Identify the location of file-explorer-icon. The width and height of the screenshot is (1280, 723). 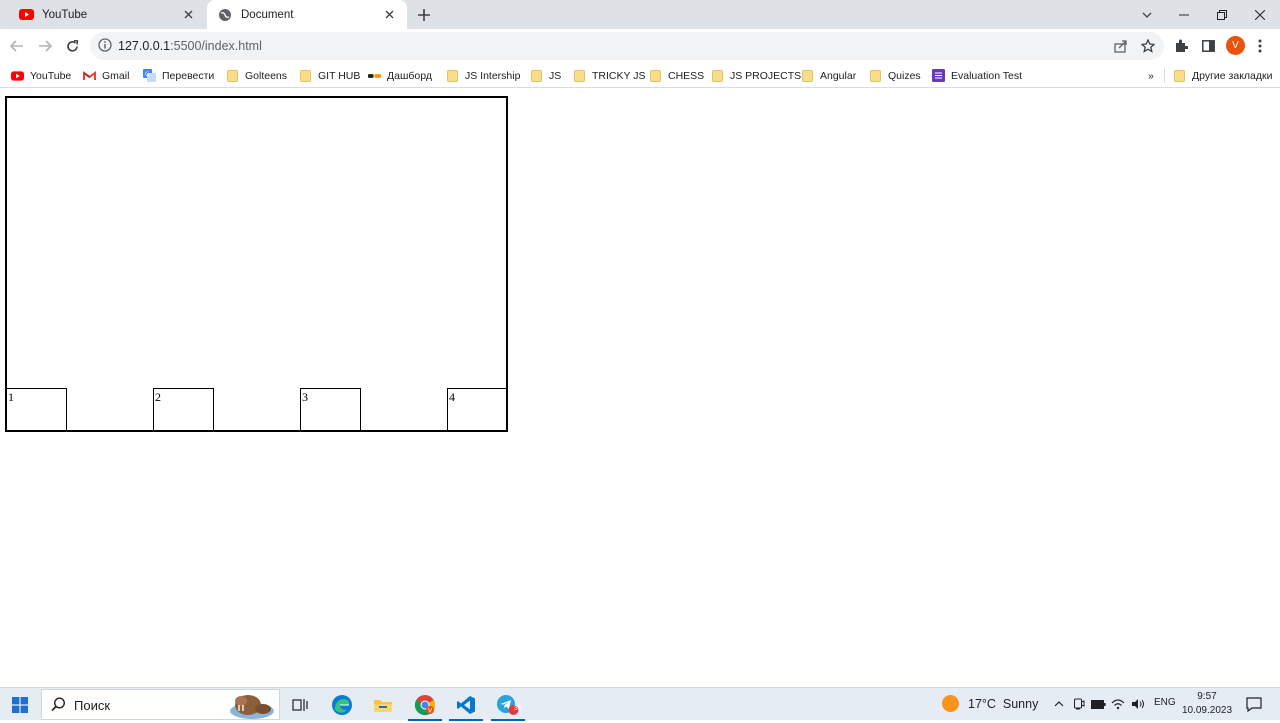
(383, 704).